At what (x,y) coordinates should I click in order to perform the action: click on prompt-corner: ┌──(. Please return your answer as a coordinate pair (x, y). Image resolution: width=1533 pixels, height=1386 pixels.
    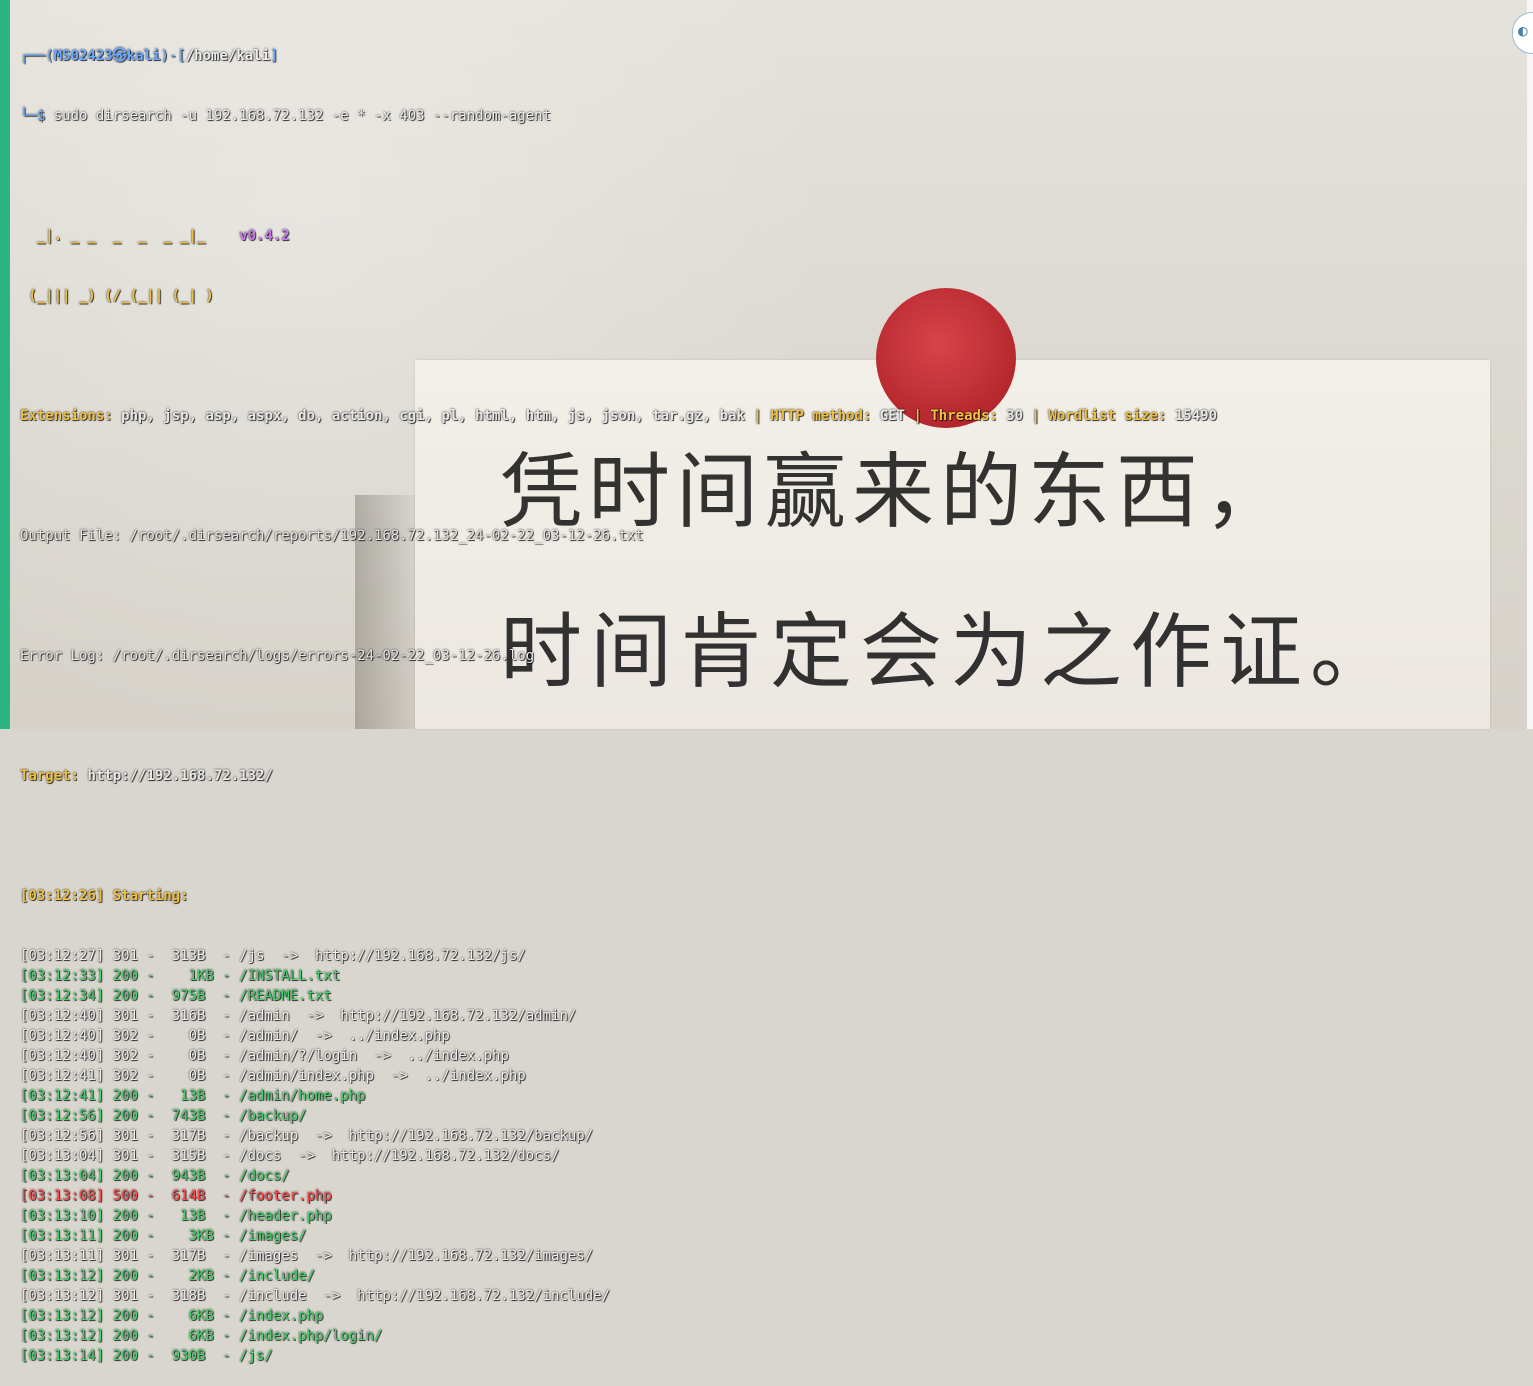
    Looking at the image, I should click on (37, 56).